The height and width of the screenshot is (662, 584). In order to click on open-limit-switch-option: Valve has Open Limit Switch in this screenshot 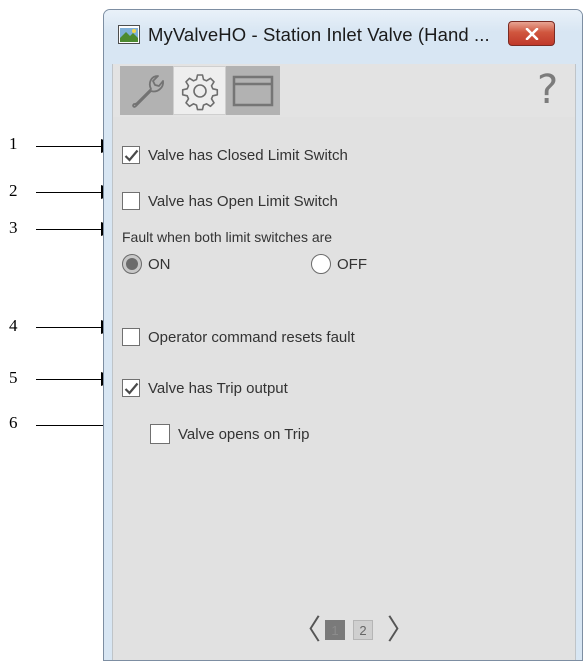, I will do `click(230, 201)`.